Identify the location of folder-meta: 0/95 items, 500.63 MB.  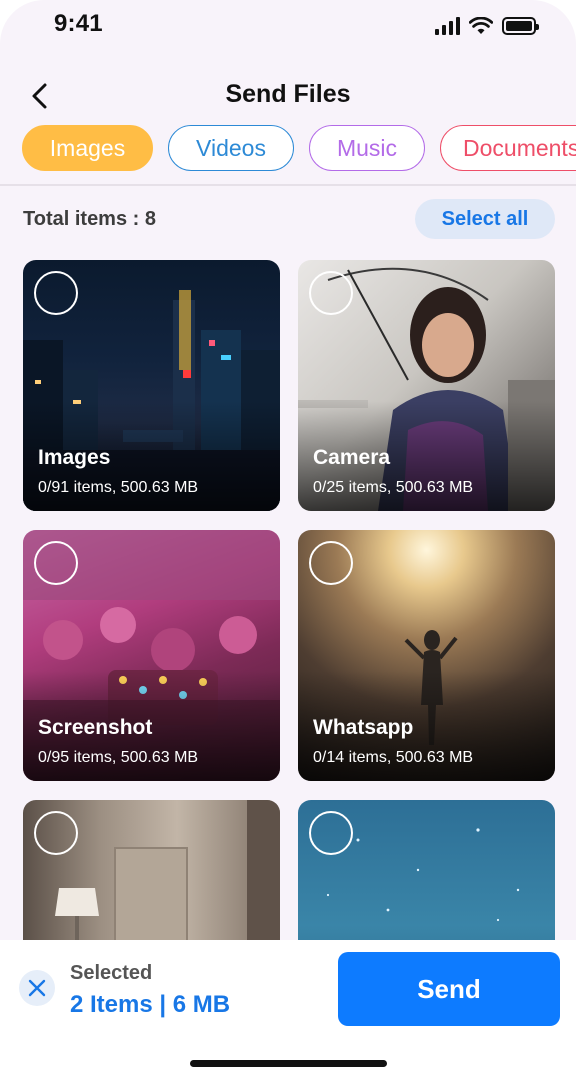
(118, 757).